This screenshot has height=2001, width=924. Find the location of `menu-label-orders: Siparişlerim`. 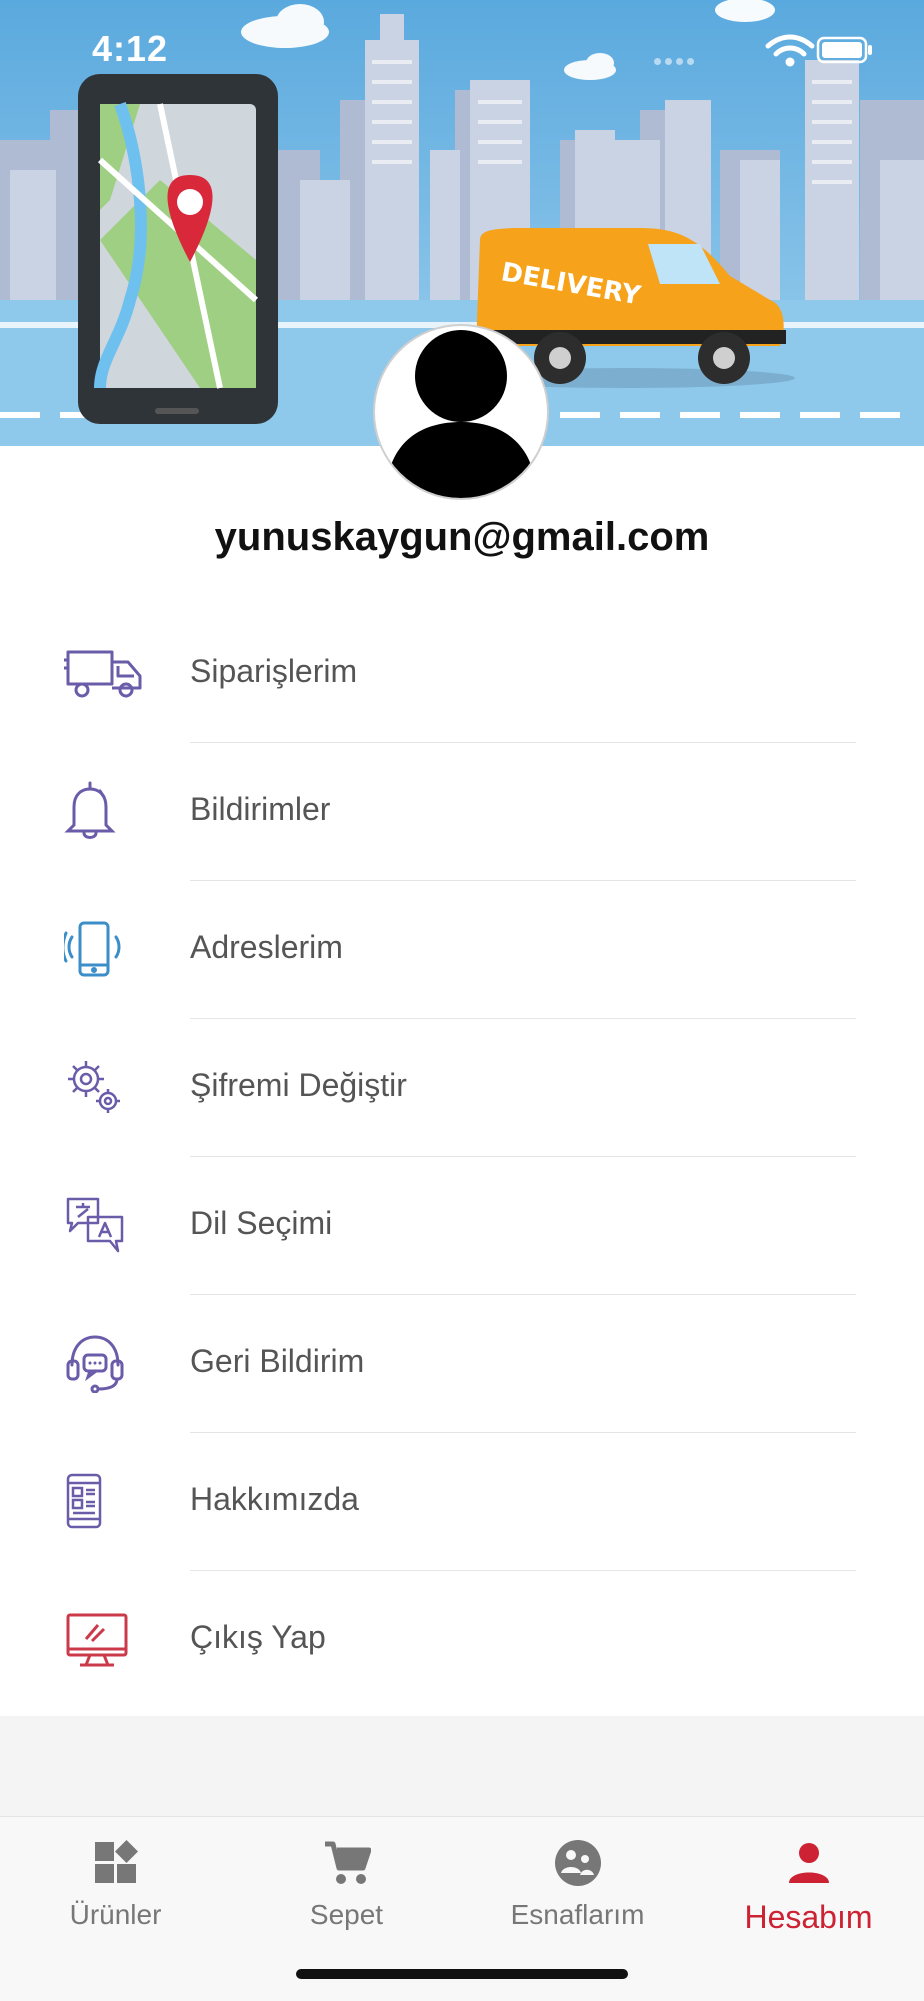

menu-label-orders: Siparişlerim is located at coordinates (274, 671).